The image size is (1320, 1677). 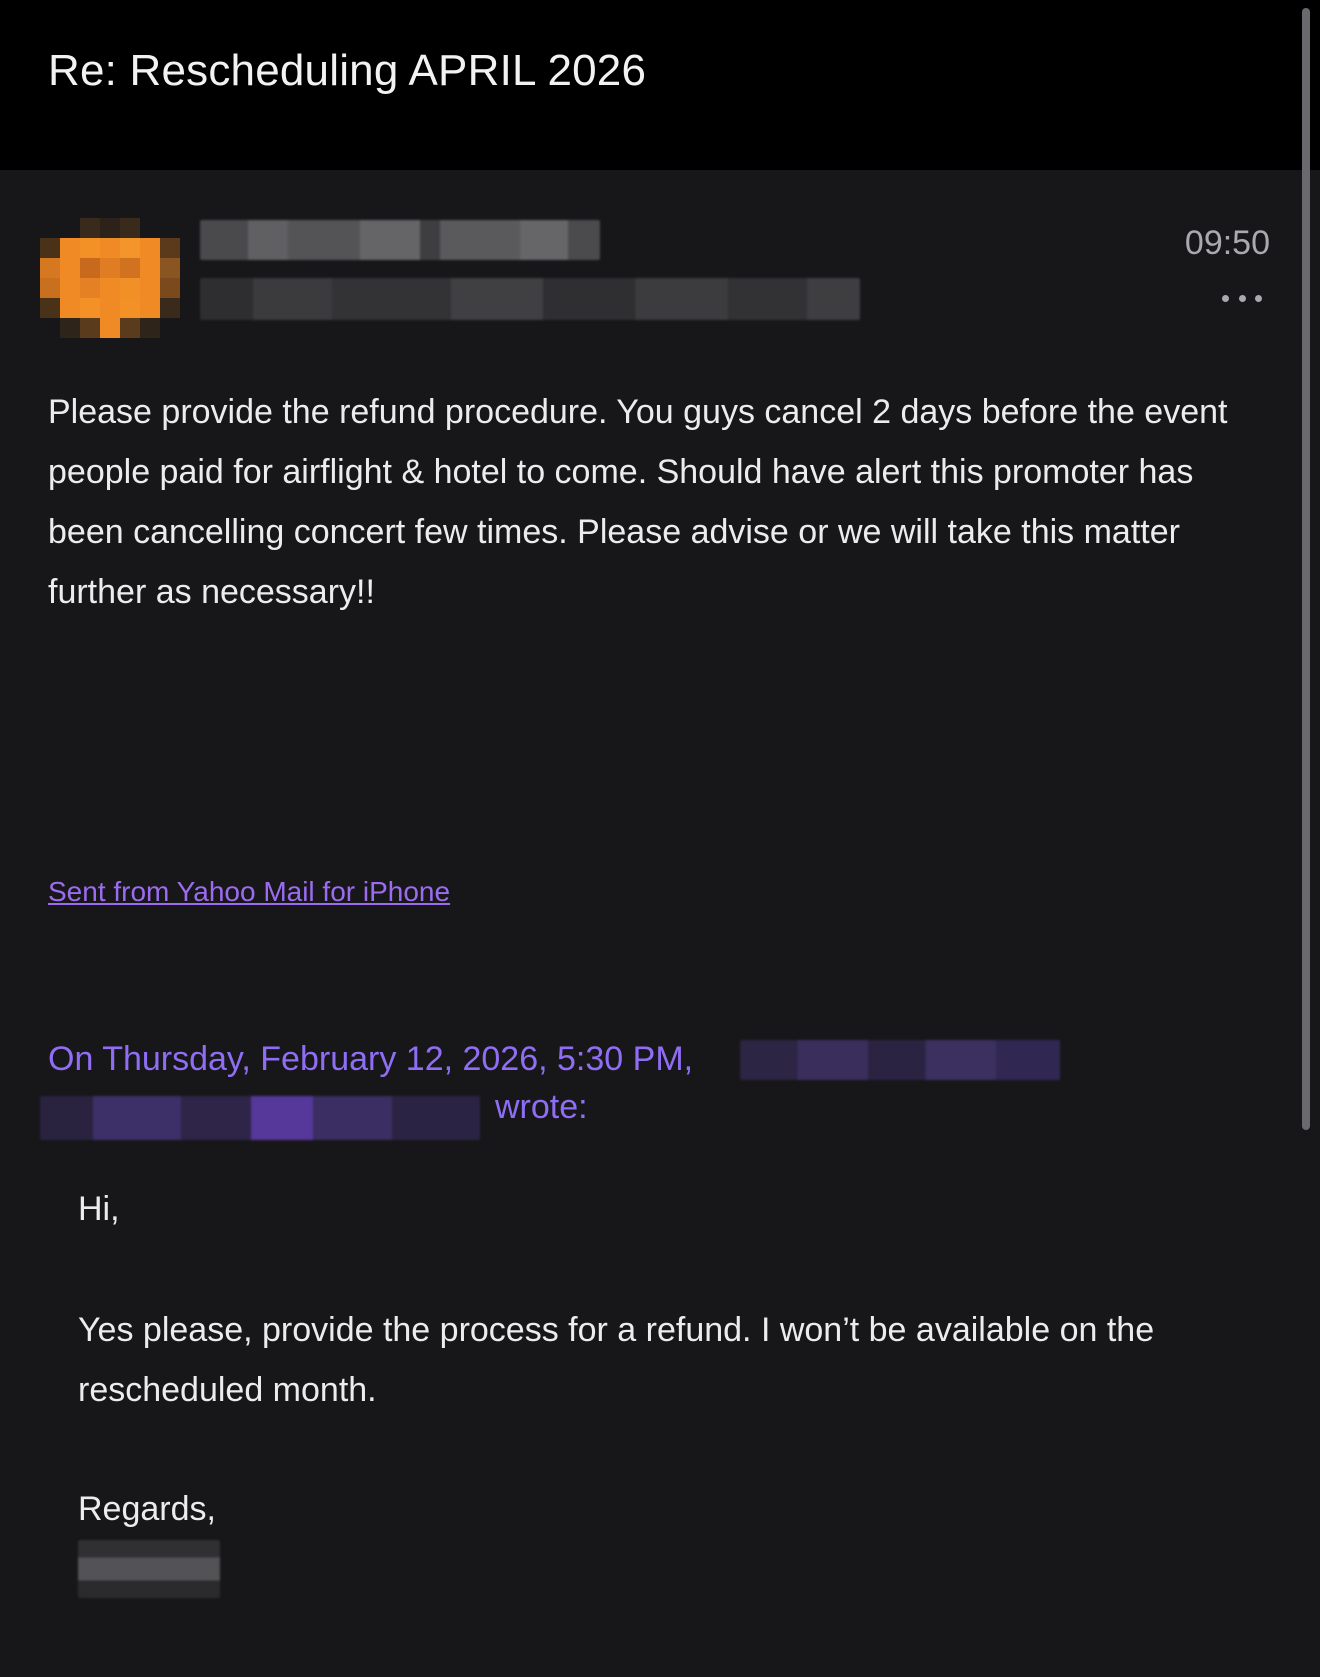 I want to click on sender-name-redacted, so click(x=400, y=240).